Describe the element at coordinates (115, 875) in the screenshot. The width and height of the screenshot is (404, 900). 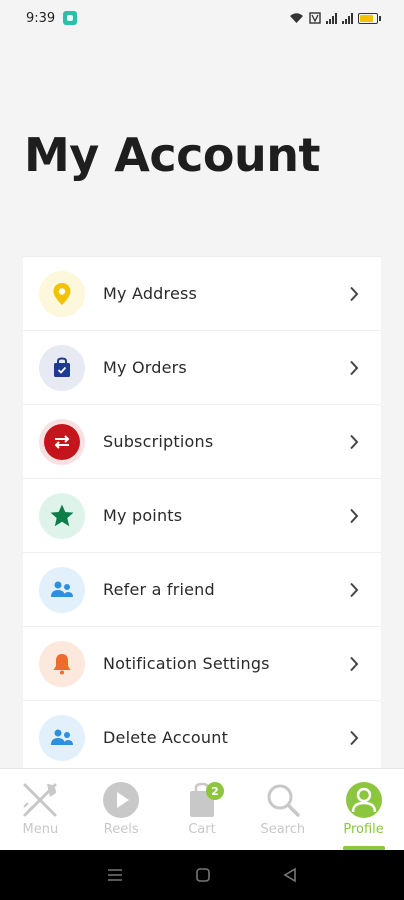
I see `recent-apps-icon` at that location.